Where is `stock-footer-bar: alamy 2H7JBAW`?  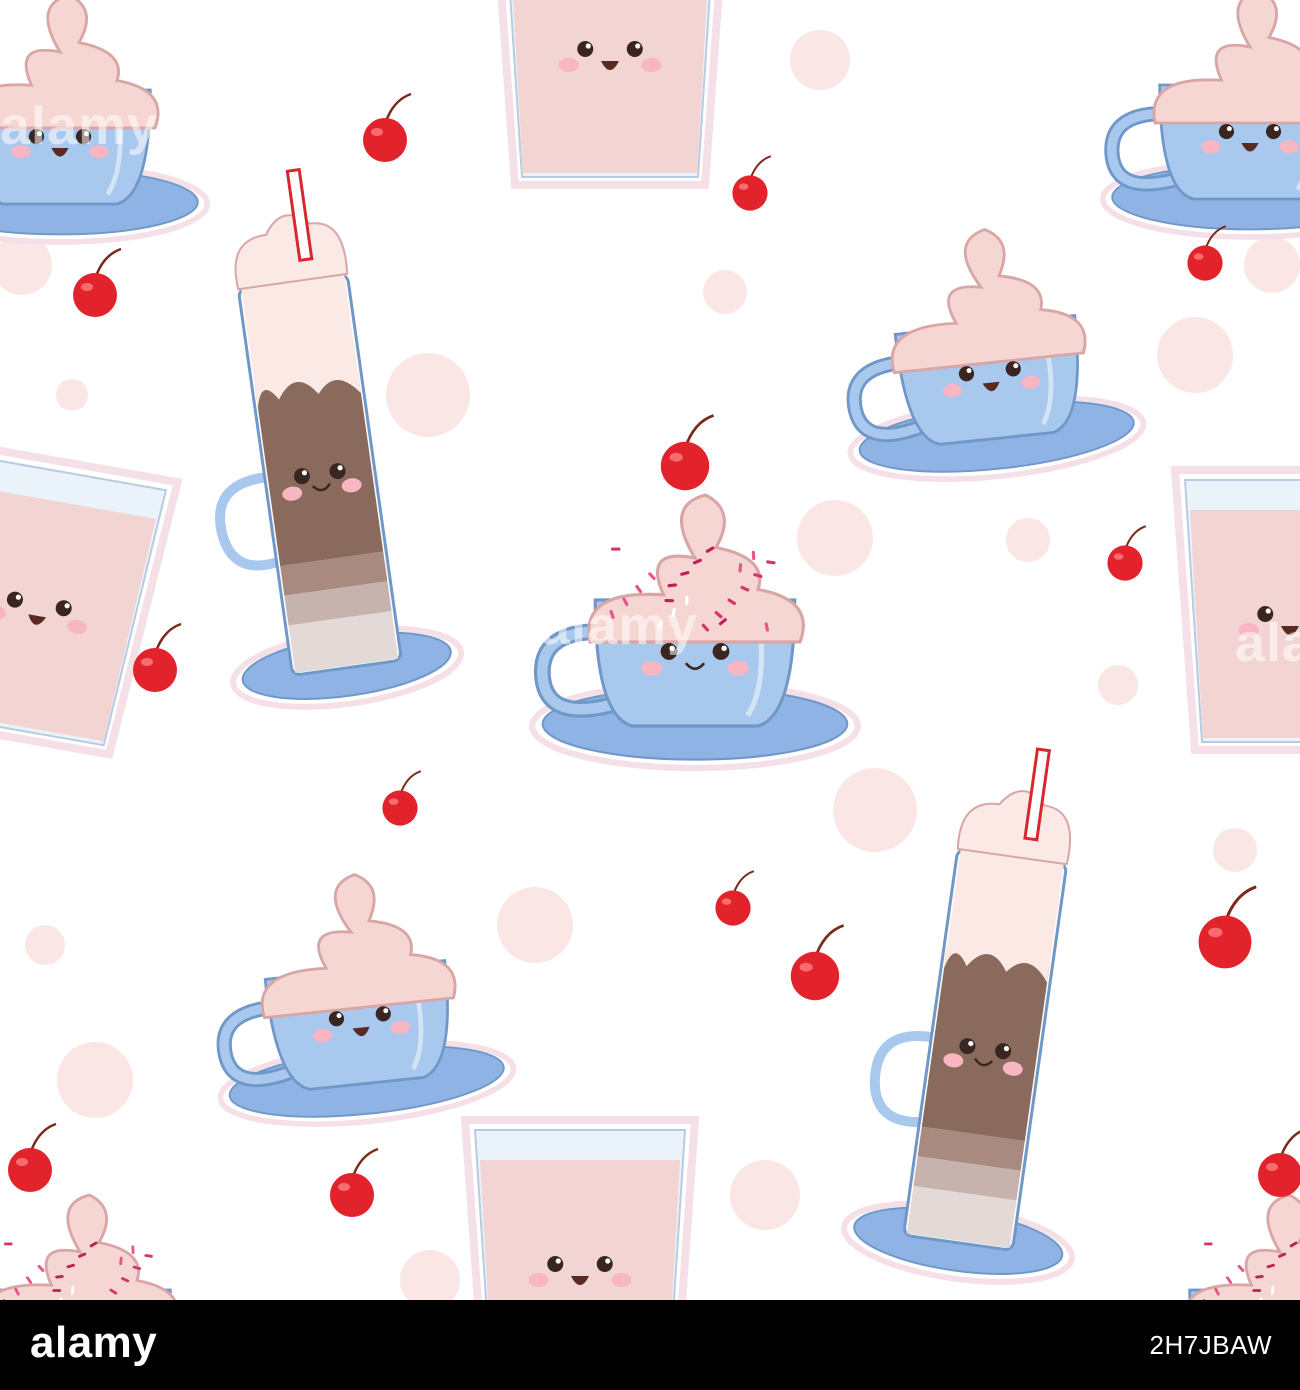 stock-footer-bar: alamy 2H7JBAW is located at coordinates (650, 1345).